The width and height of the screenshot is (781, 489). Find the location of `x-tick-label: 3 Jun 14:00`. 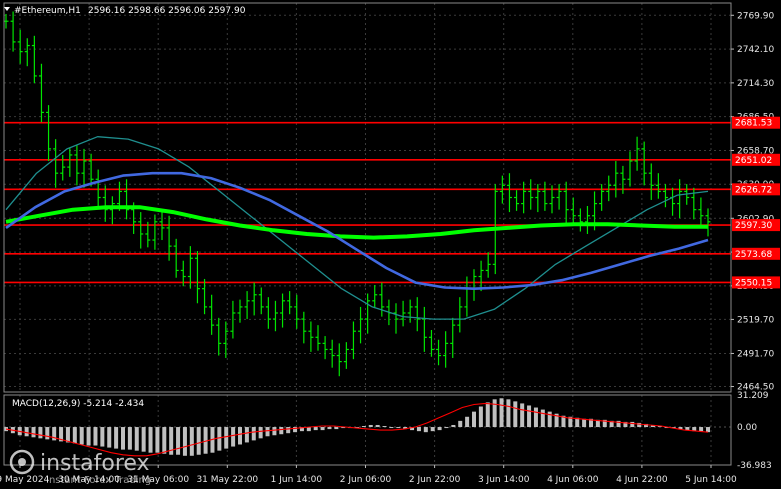

x-tick-label: 3 Jun 14:00 is located at coordinates (504, 480).